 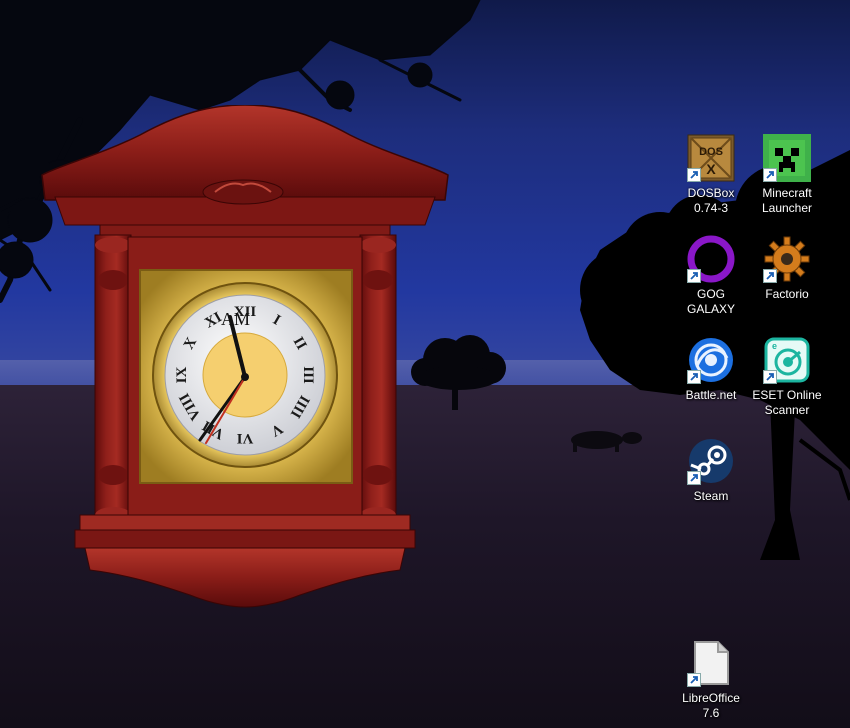 I want to click on desktop-icon-label: Steam, so click(x=711, y=496).